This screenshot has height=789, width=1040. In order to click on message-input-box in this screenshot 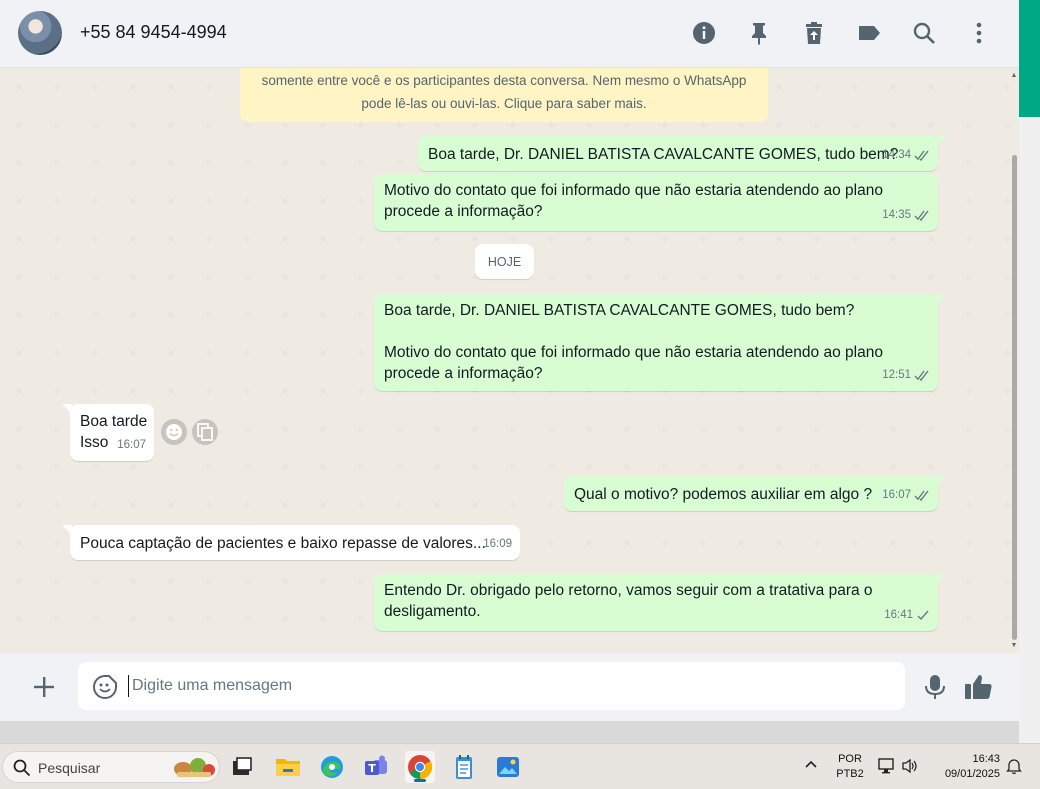, I will do `click(491, 686)`.